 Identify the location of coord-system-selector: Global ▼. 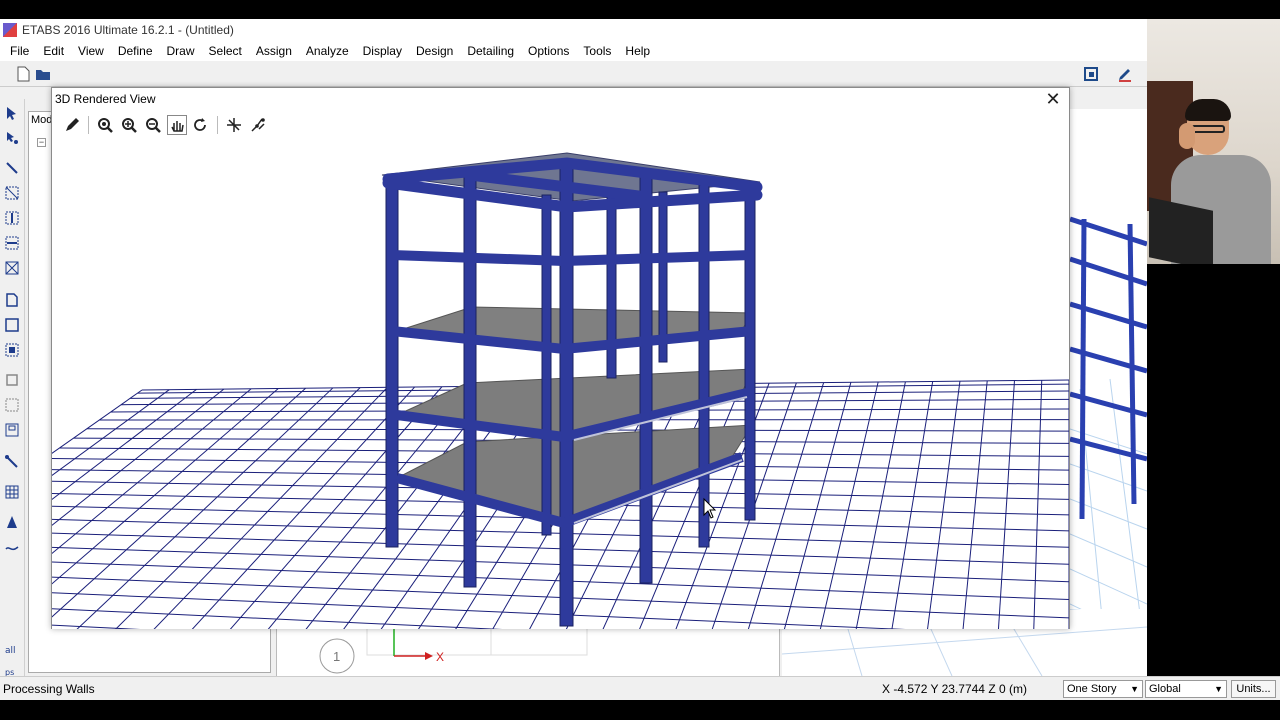
(1186, 689).